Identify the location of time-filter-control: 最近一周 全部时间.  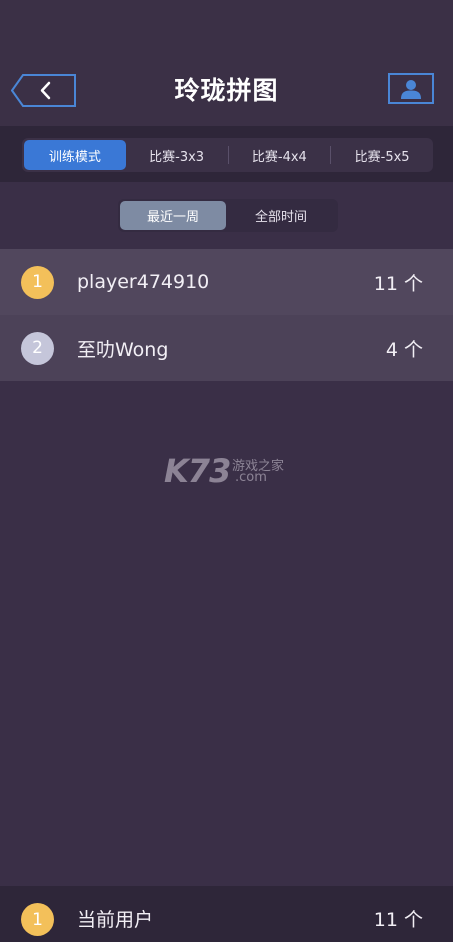
(228, 215).